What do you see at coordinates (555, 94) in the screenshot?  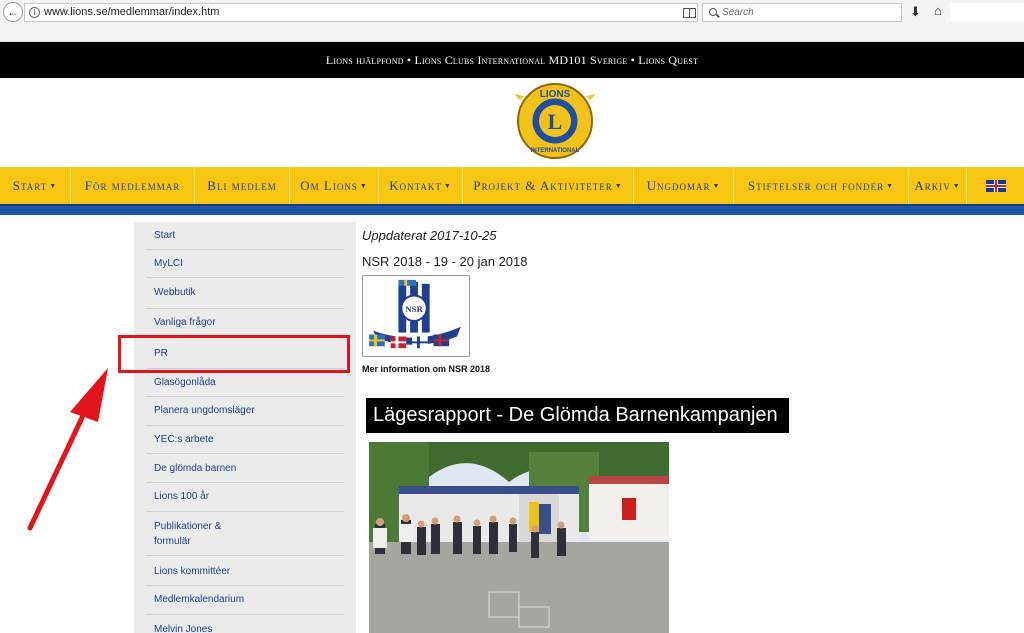 I see `logo-top-text: LIONS` at bounding box center [555, 94].